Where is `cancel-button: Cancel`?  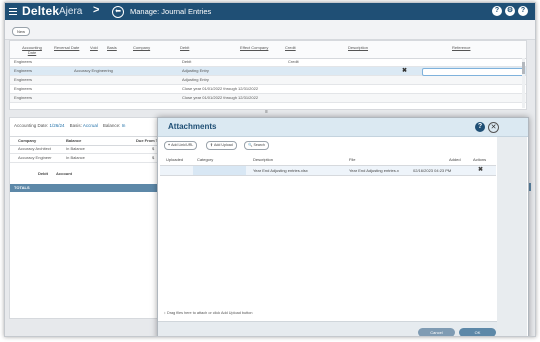
cancel-button: Cancel is located at coordinates (436, 332).